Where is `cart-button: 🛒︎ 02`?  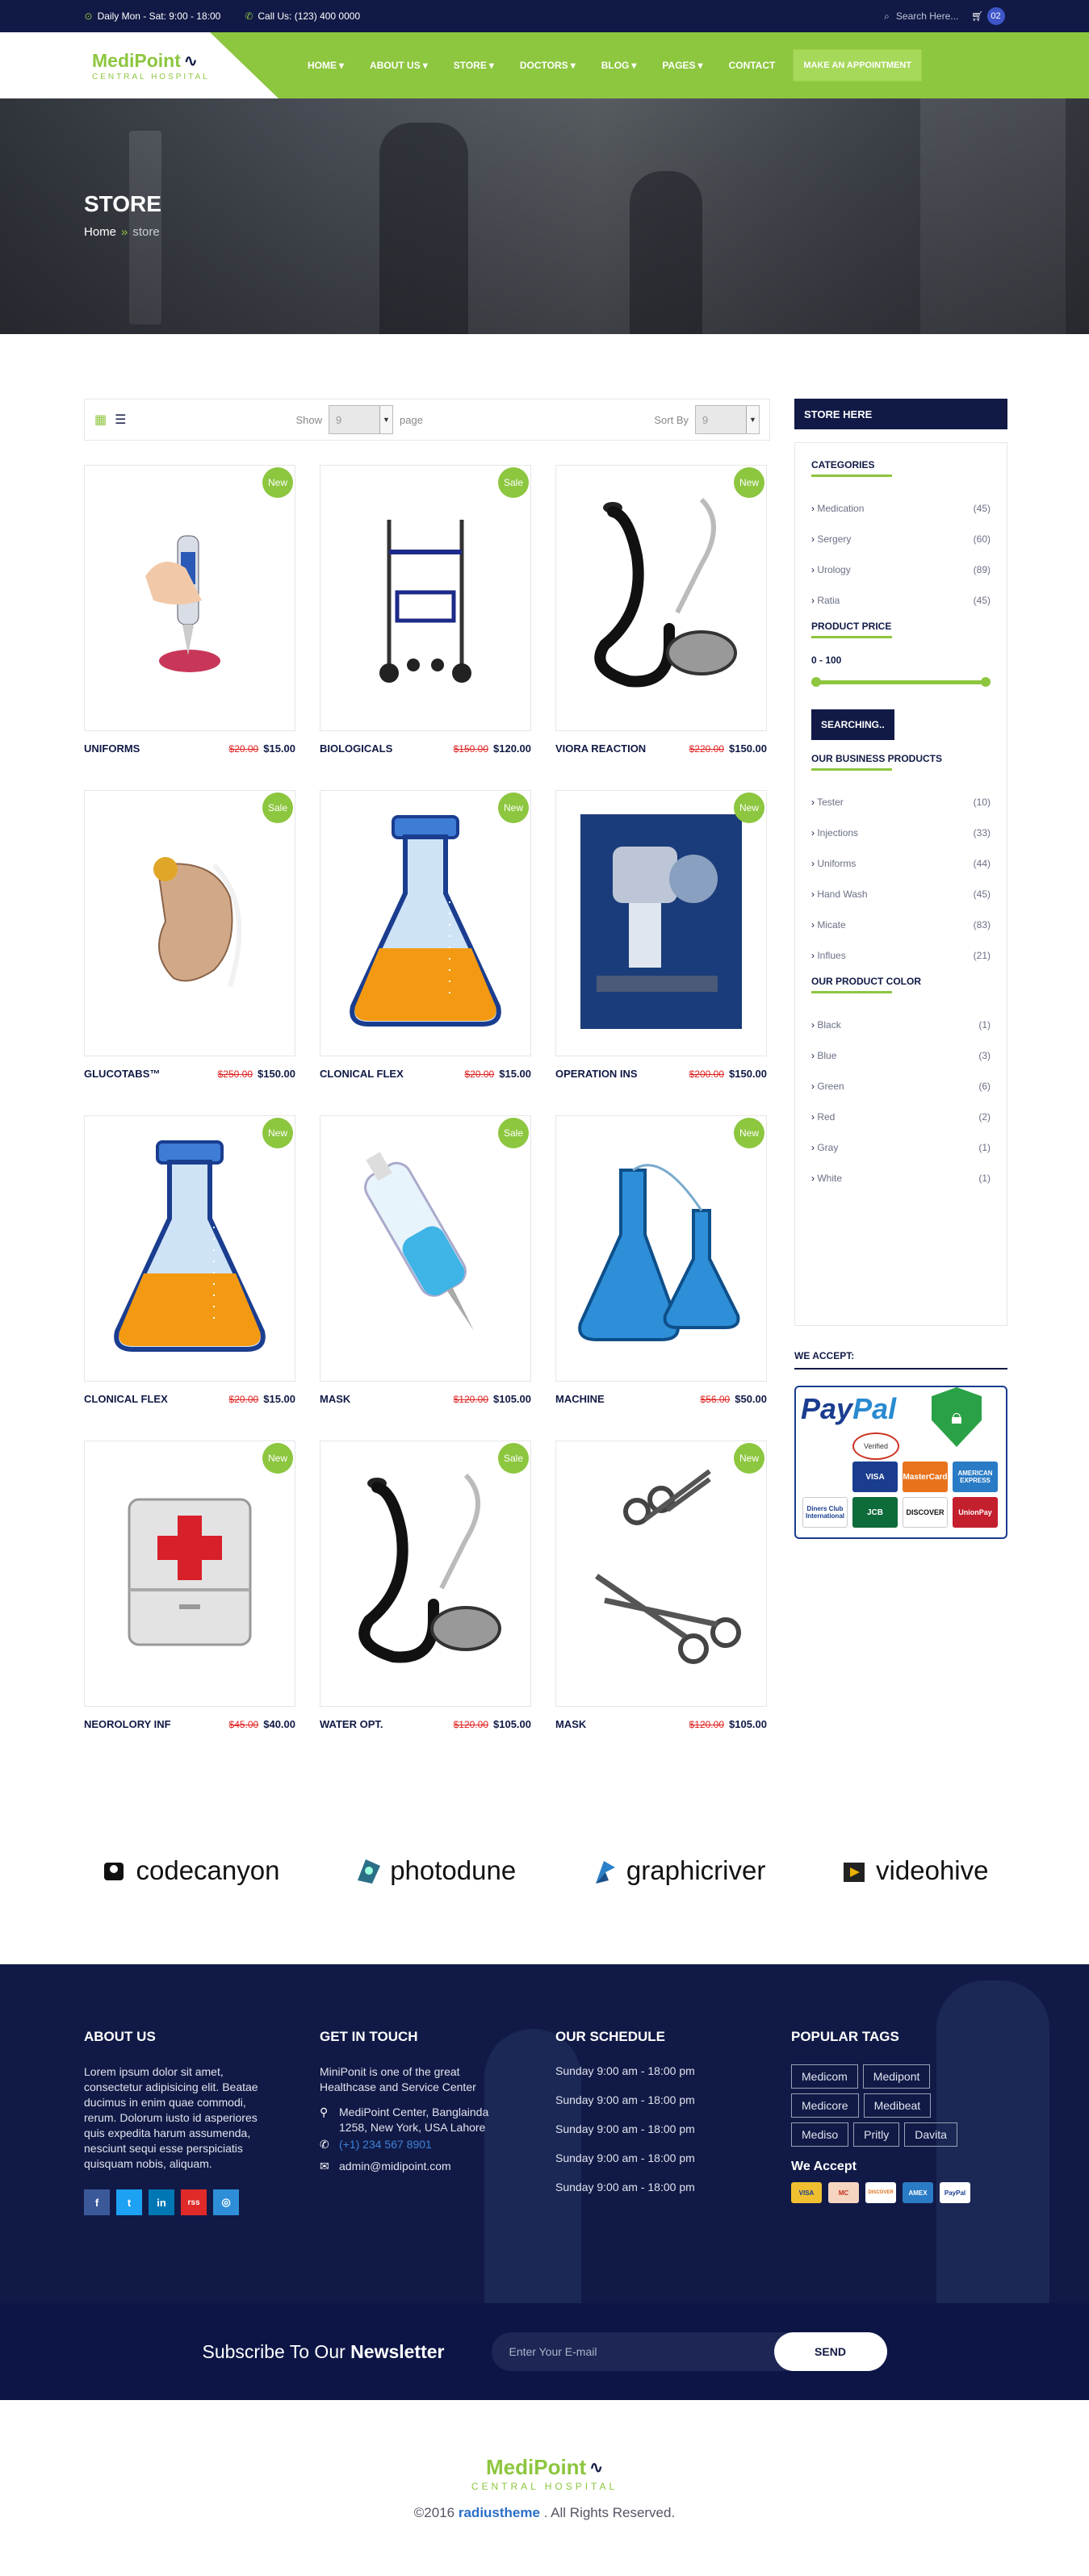 cart-button: 🛒︎ 02 is located at coordinates (988, 16).